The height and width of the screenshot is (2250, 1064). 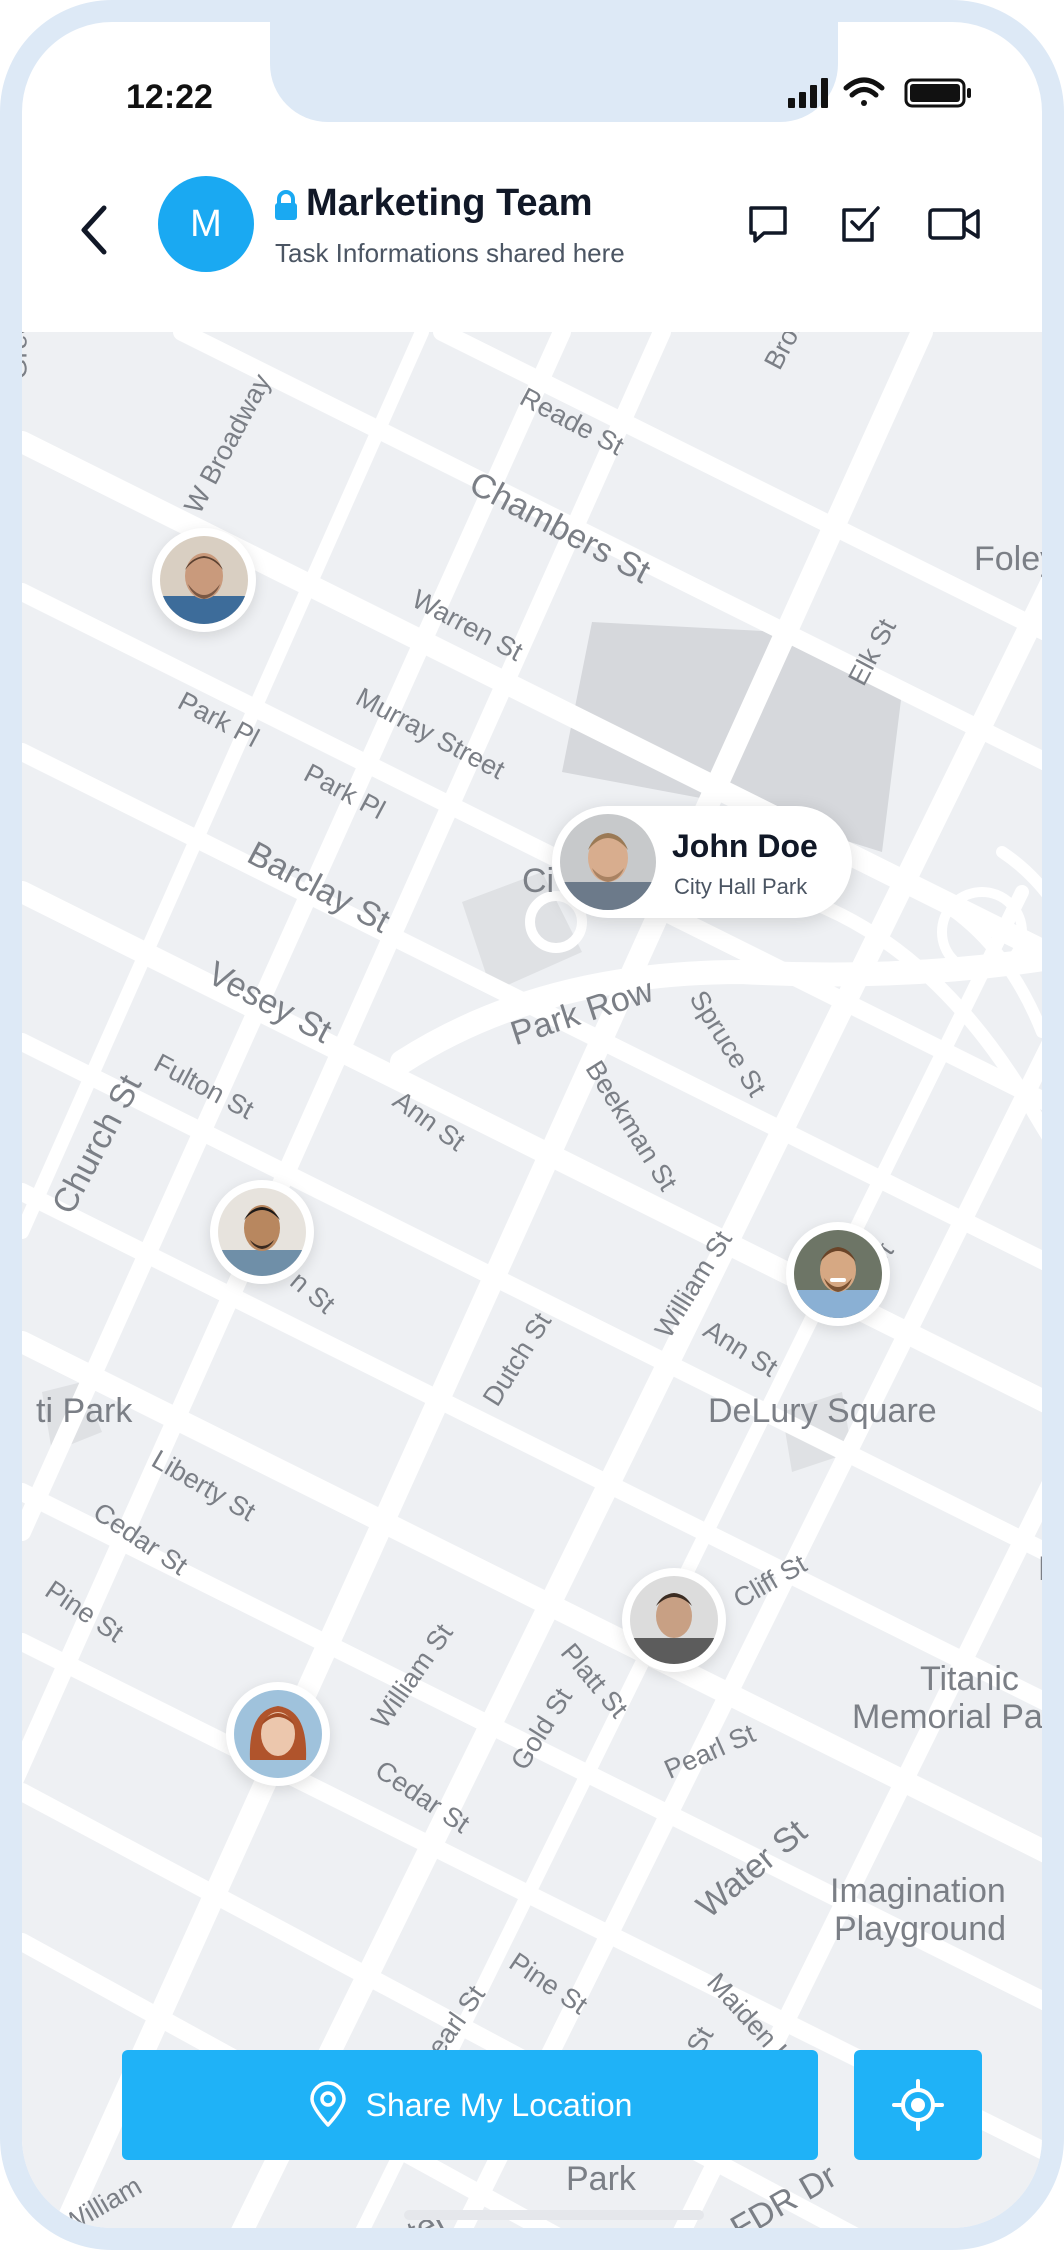 What do you see at coordinates (741, 886) in the screenshot?
I see `callout-user-location: City Hall Park` at bounding box center [741, 886].